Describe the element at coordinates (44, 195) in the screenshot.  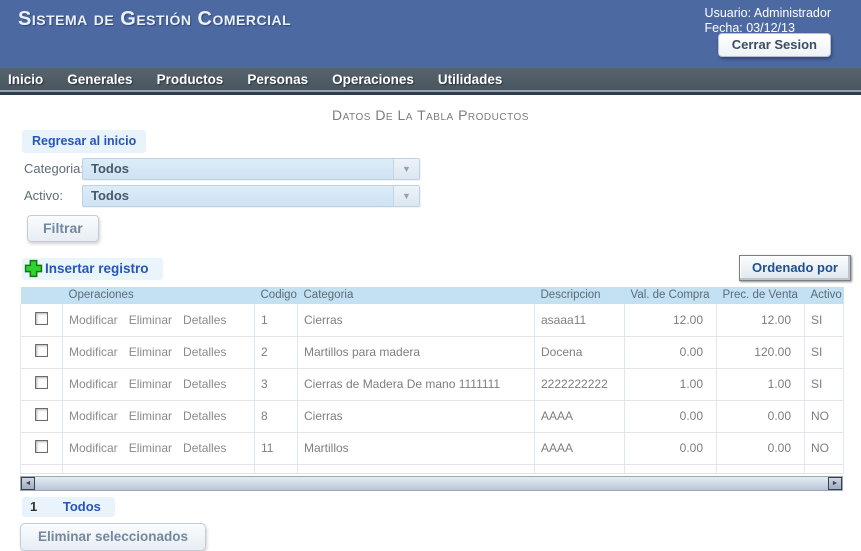
I see `activo-label: Activo:` at that location.